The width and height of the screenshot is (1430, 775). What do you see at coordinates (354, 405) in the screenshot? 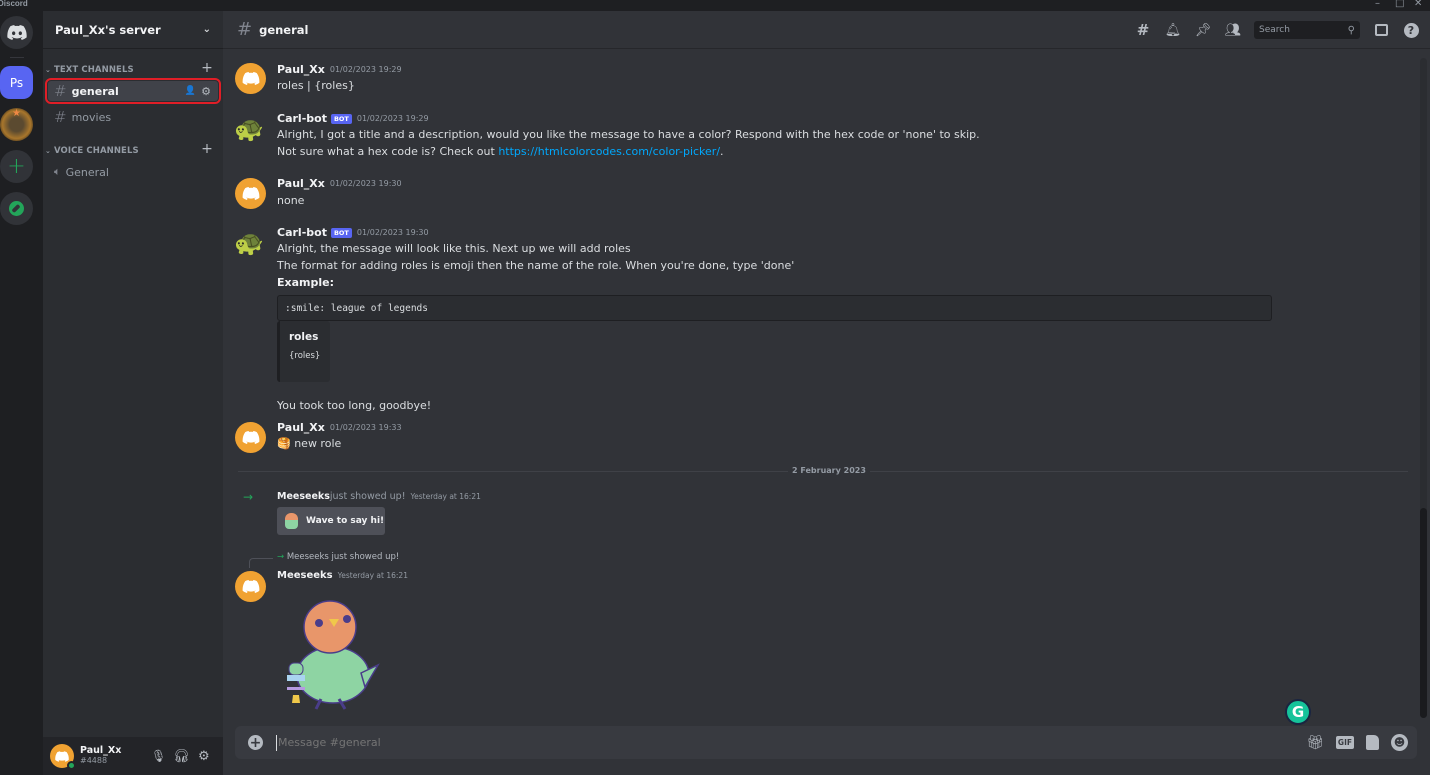
I see `message-text: You took too long, goodbye!` at bounding box center [354, 405].